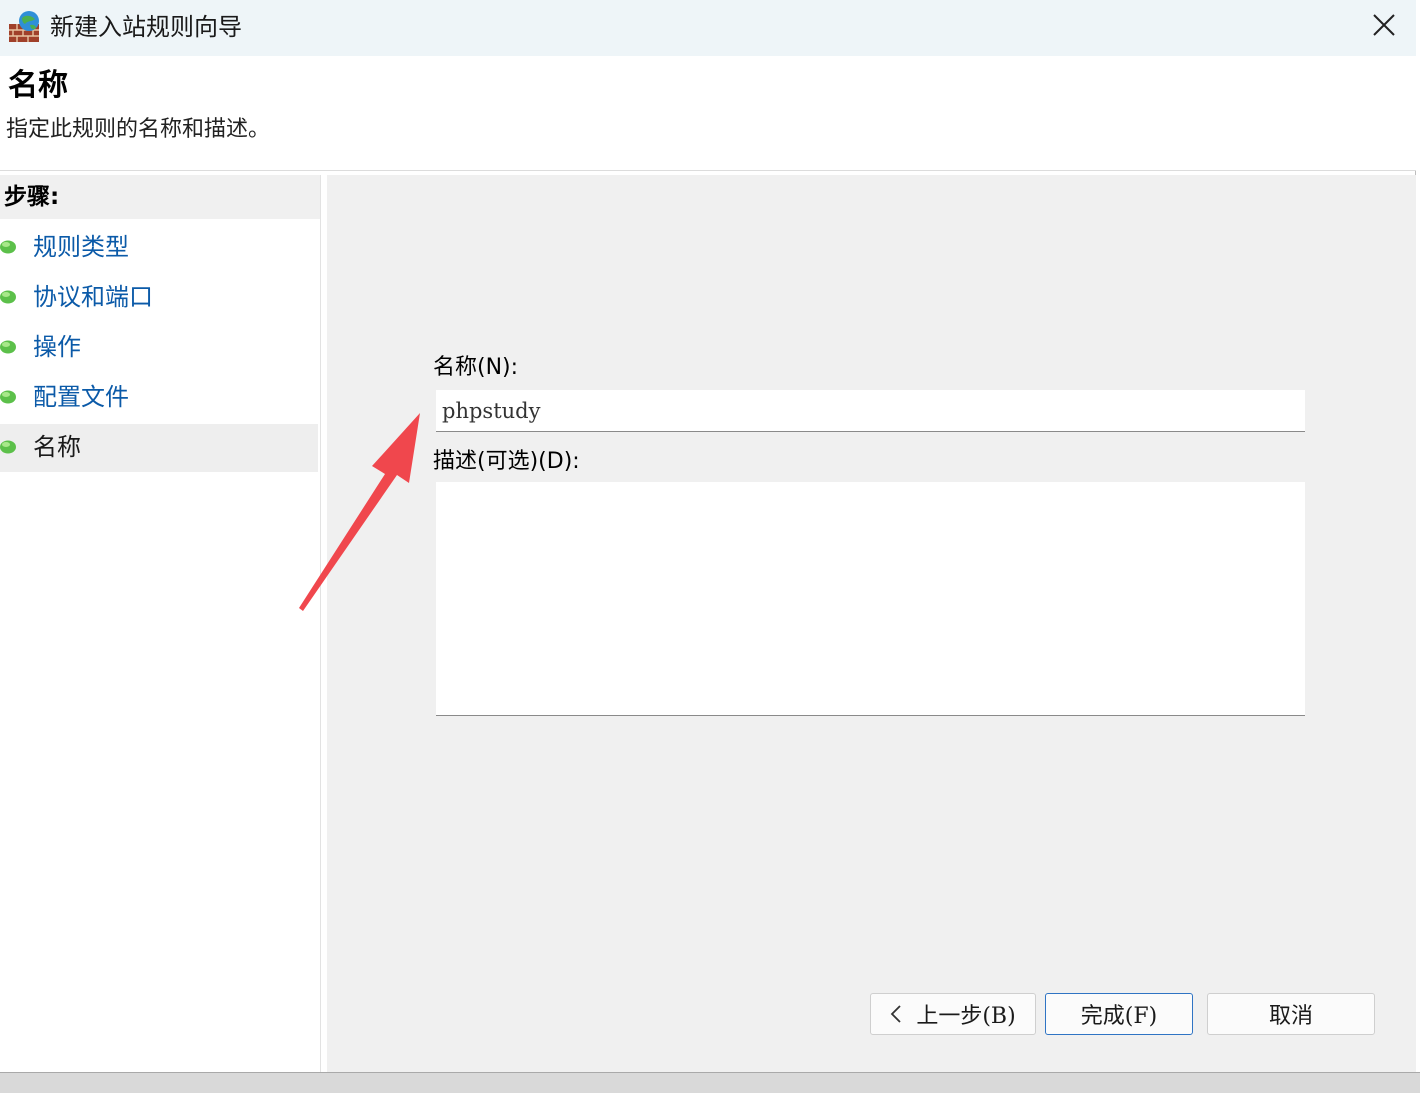 This screenshot has width=1420, height=1093. Describe the element at coordinates (160, 197) in the screenshot. I see `steps-header: 步骤:` at that location.